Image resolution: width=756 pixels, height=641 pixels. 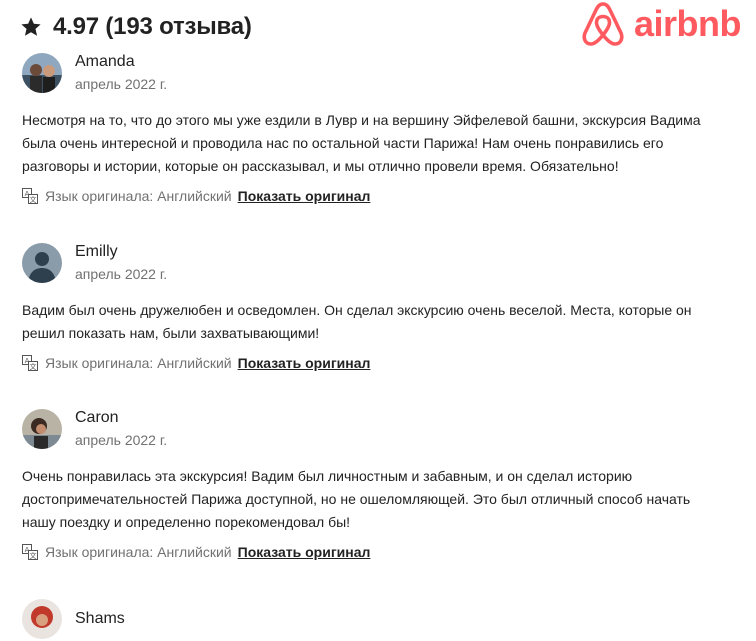 I want to click on reviewer-name: Emilly, so click(x=121, y=252).